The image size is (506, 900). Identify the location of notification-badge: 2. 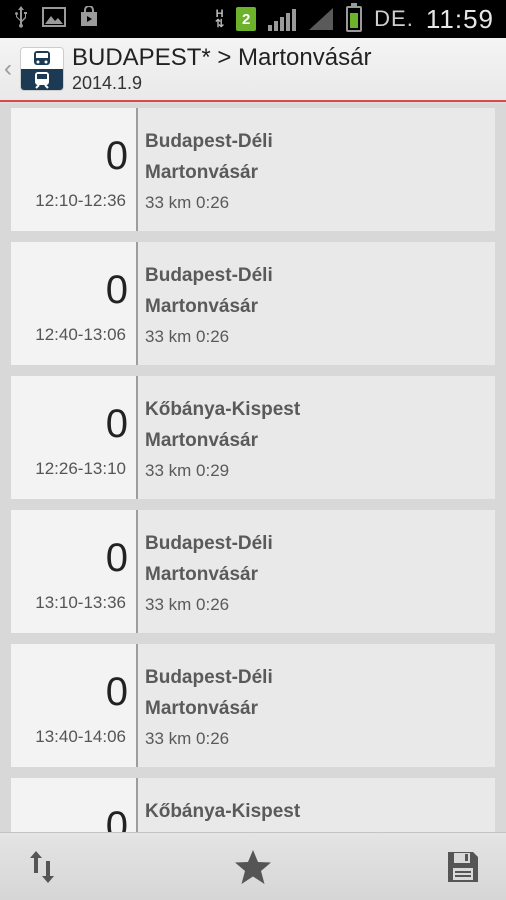
(246, 19).